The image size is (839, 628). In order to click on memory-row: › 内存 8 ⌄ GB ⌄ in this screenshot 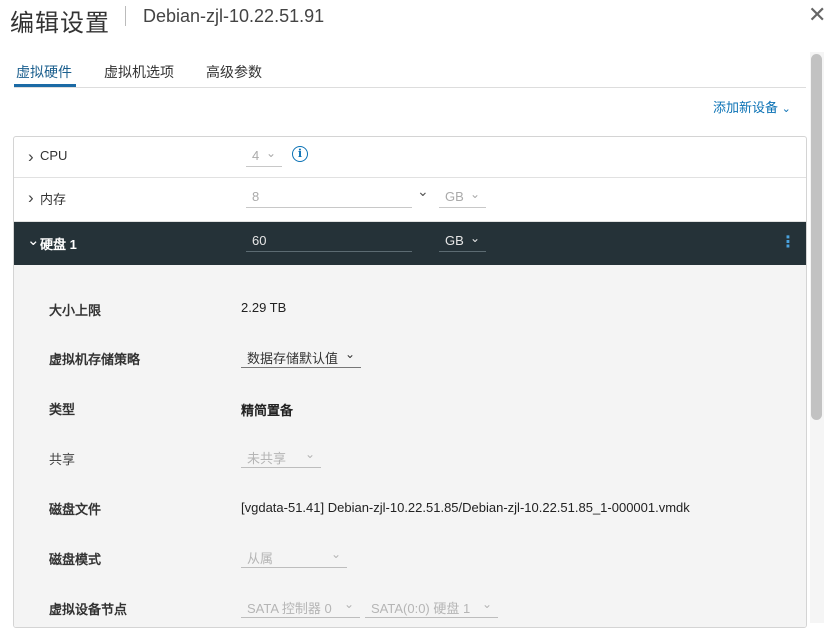, I will do `click(410, 200)`.